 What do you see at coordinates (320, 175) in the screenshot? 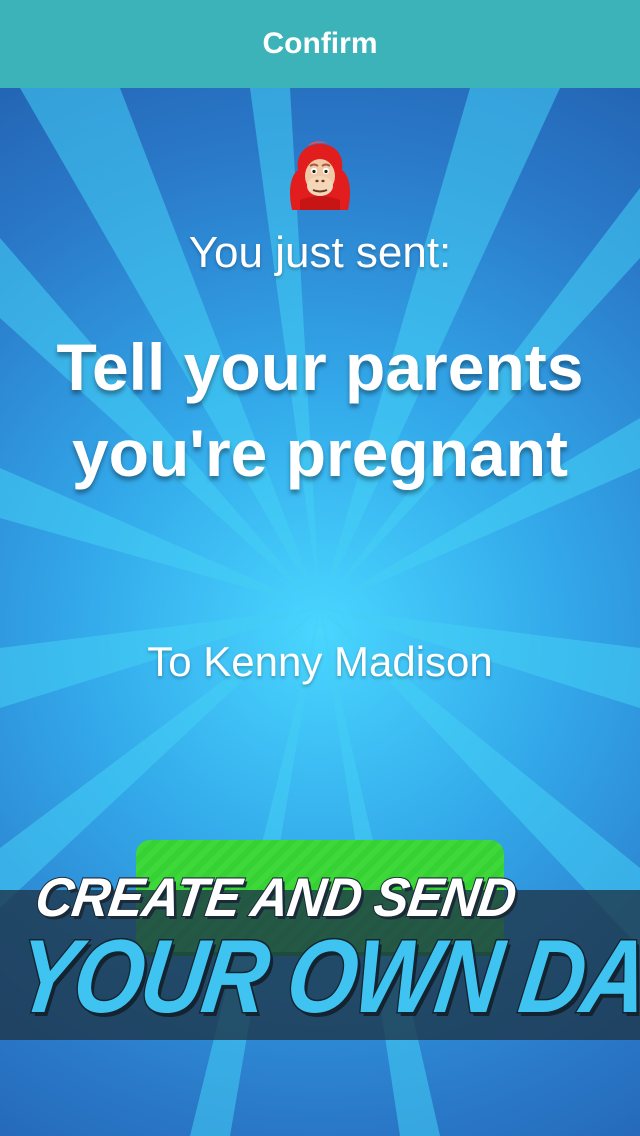
I see `red-gorilla-avatar-icon` at bounding box center [320, 175].